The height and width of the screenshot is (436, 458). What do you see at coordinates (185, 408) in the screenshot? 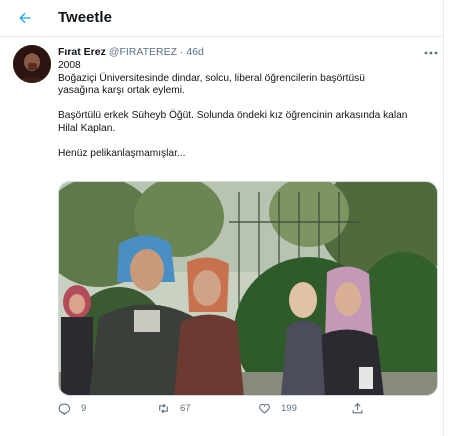
I see `retweet-count: 67` at bounding box center [185, 408].